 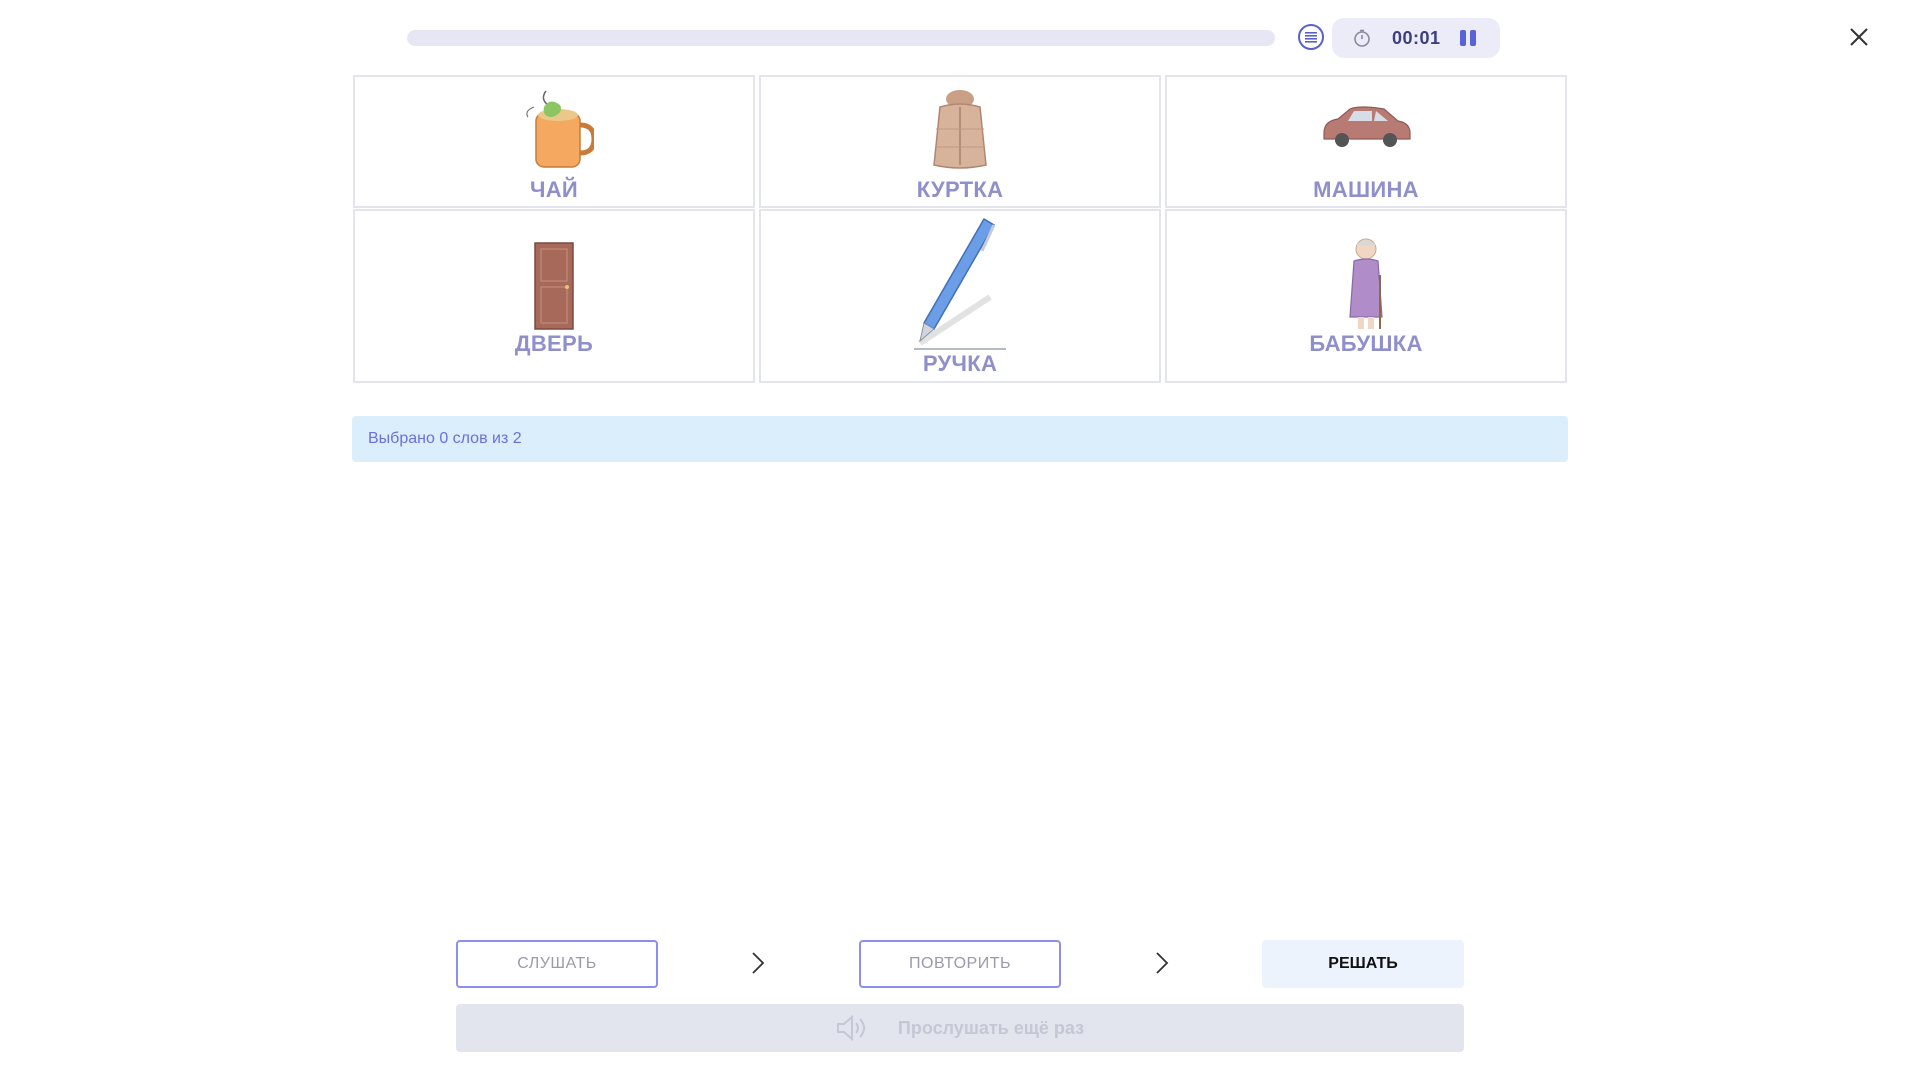 I want to click on card-door: ДВЕРЬ, so click(x=554, y=296).